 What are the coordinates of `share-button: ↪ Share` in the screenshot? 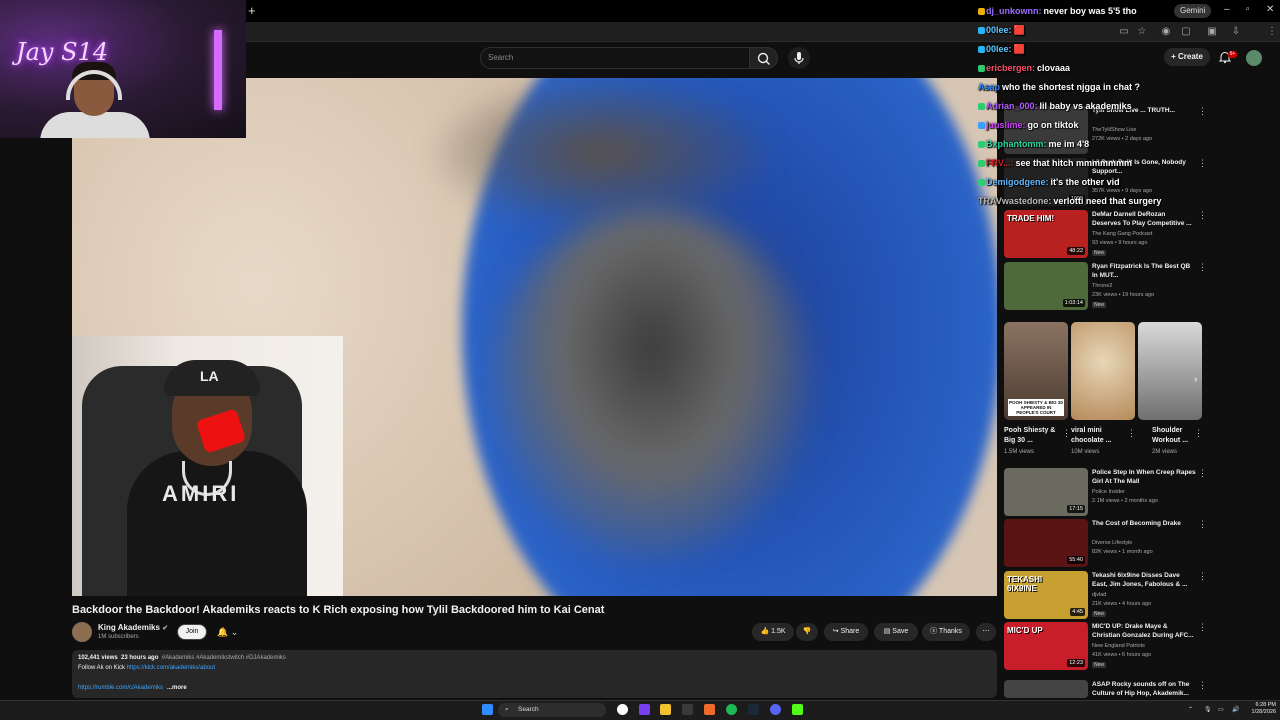 It's located at (846, 632).